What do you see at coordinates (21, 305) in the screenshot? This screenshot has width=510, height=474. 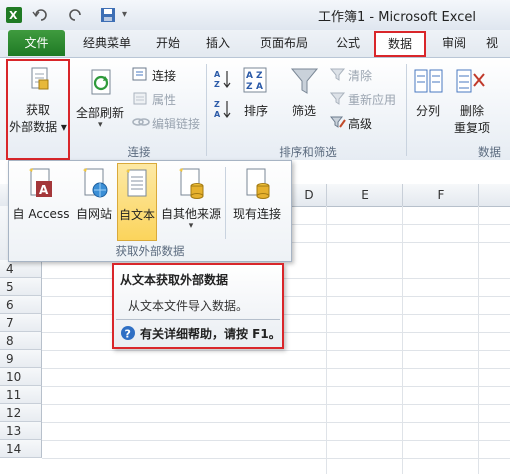 I see `row-header: 6` at bounding box center [21, 305].